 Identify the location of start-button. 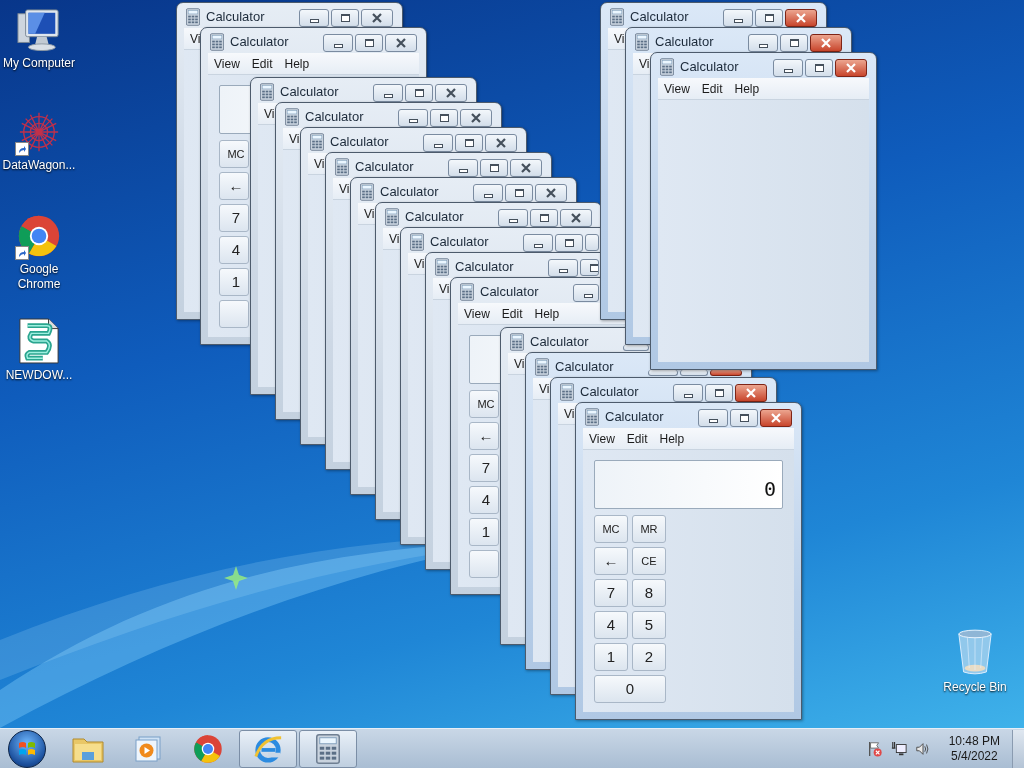
(27, 748).